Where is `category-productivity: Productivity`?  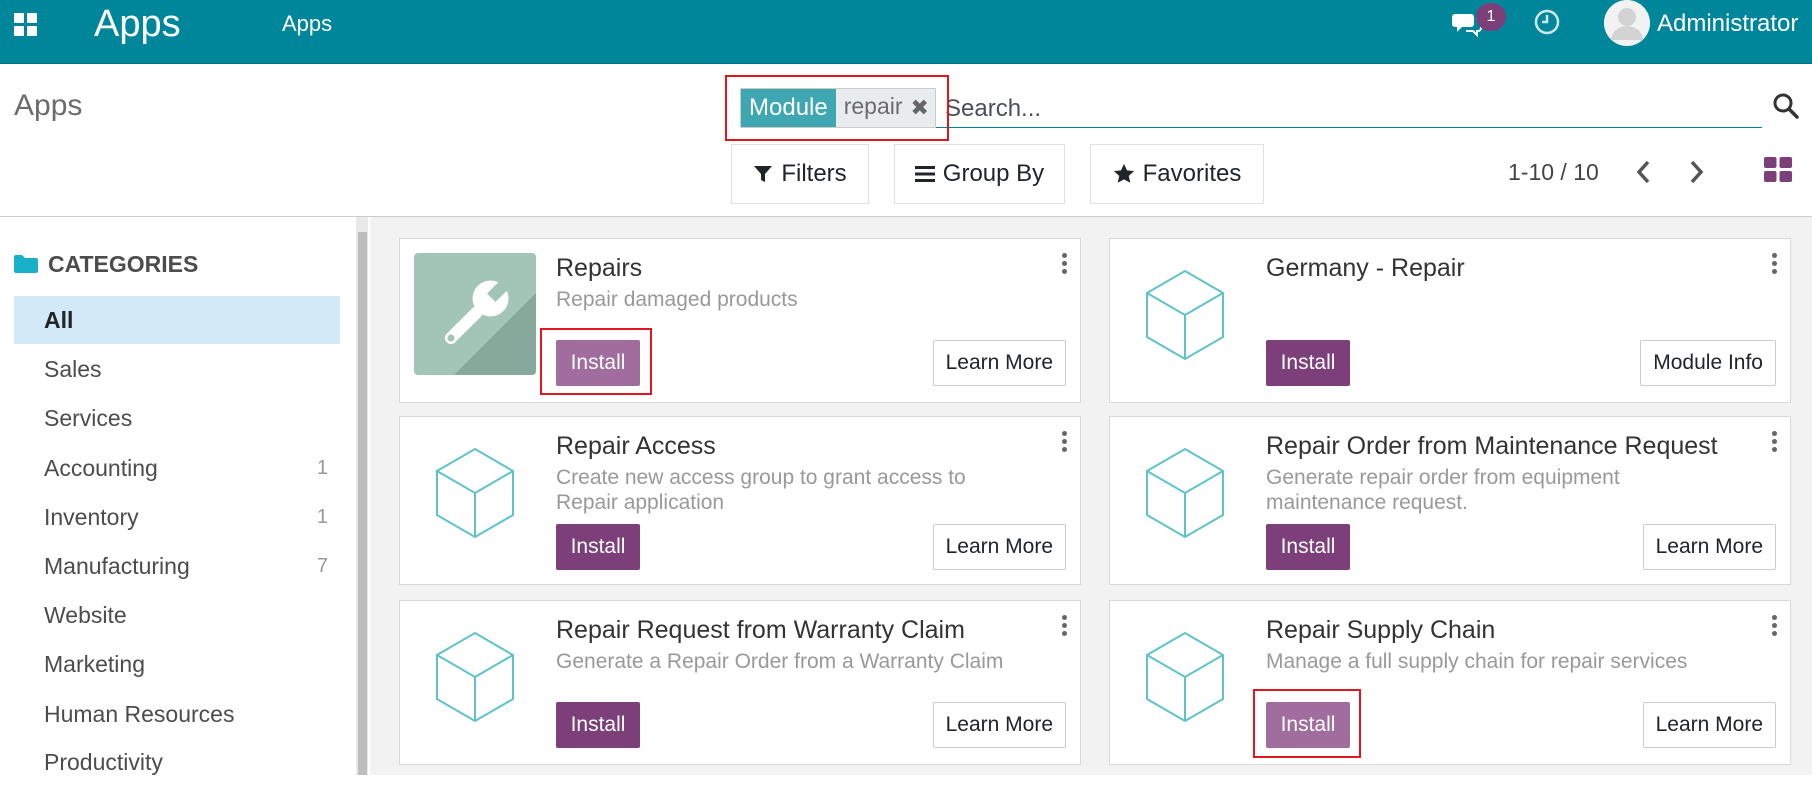
category-productivity: Productivity is located at coordinates (177, 762).